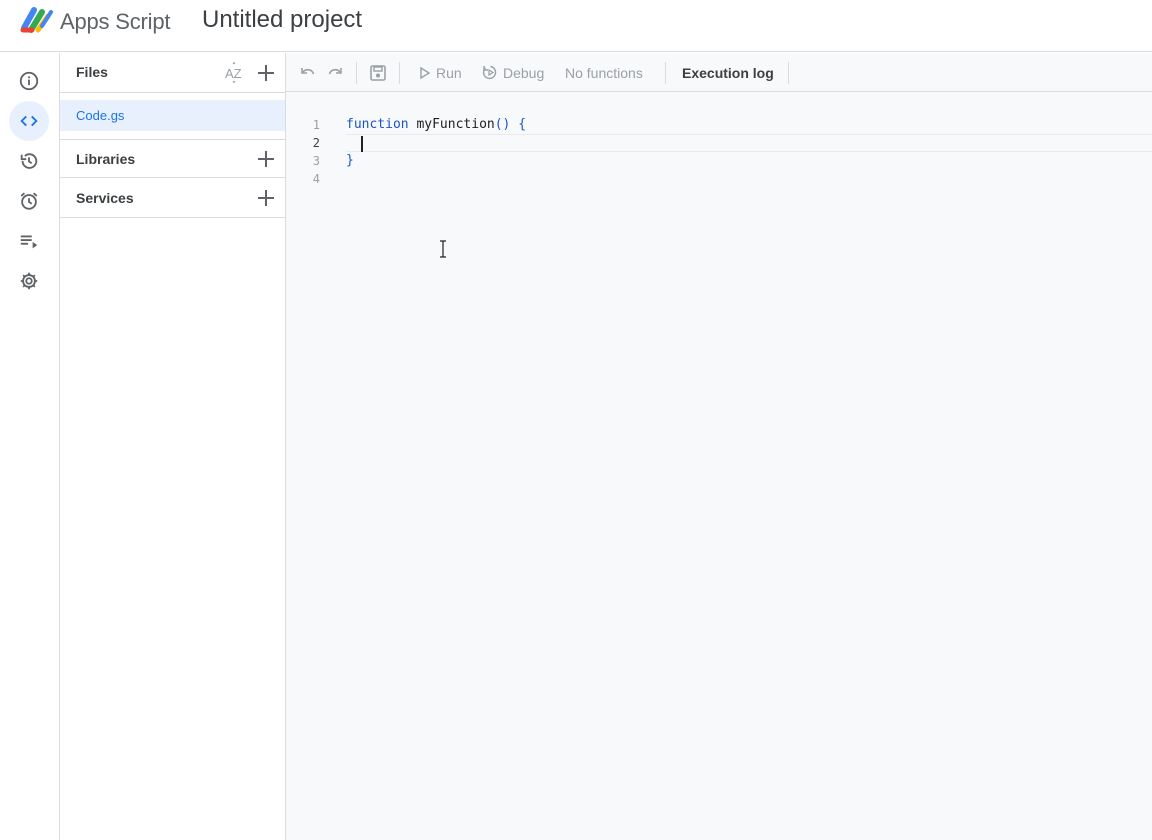 The width and height of the screenshot is (1152, 840). What do you see at coordinates (443, 249) in the screenshot?
I see `text-cursor-icon` at bounding box center [443, 249].